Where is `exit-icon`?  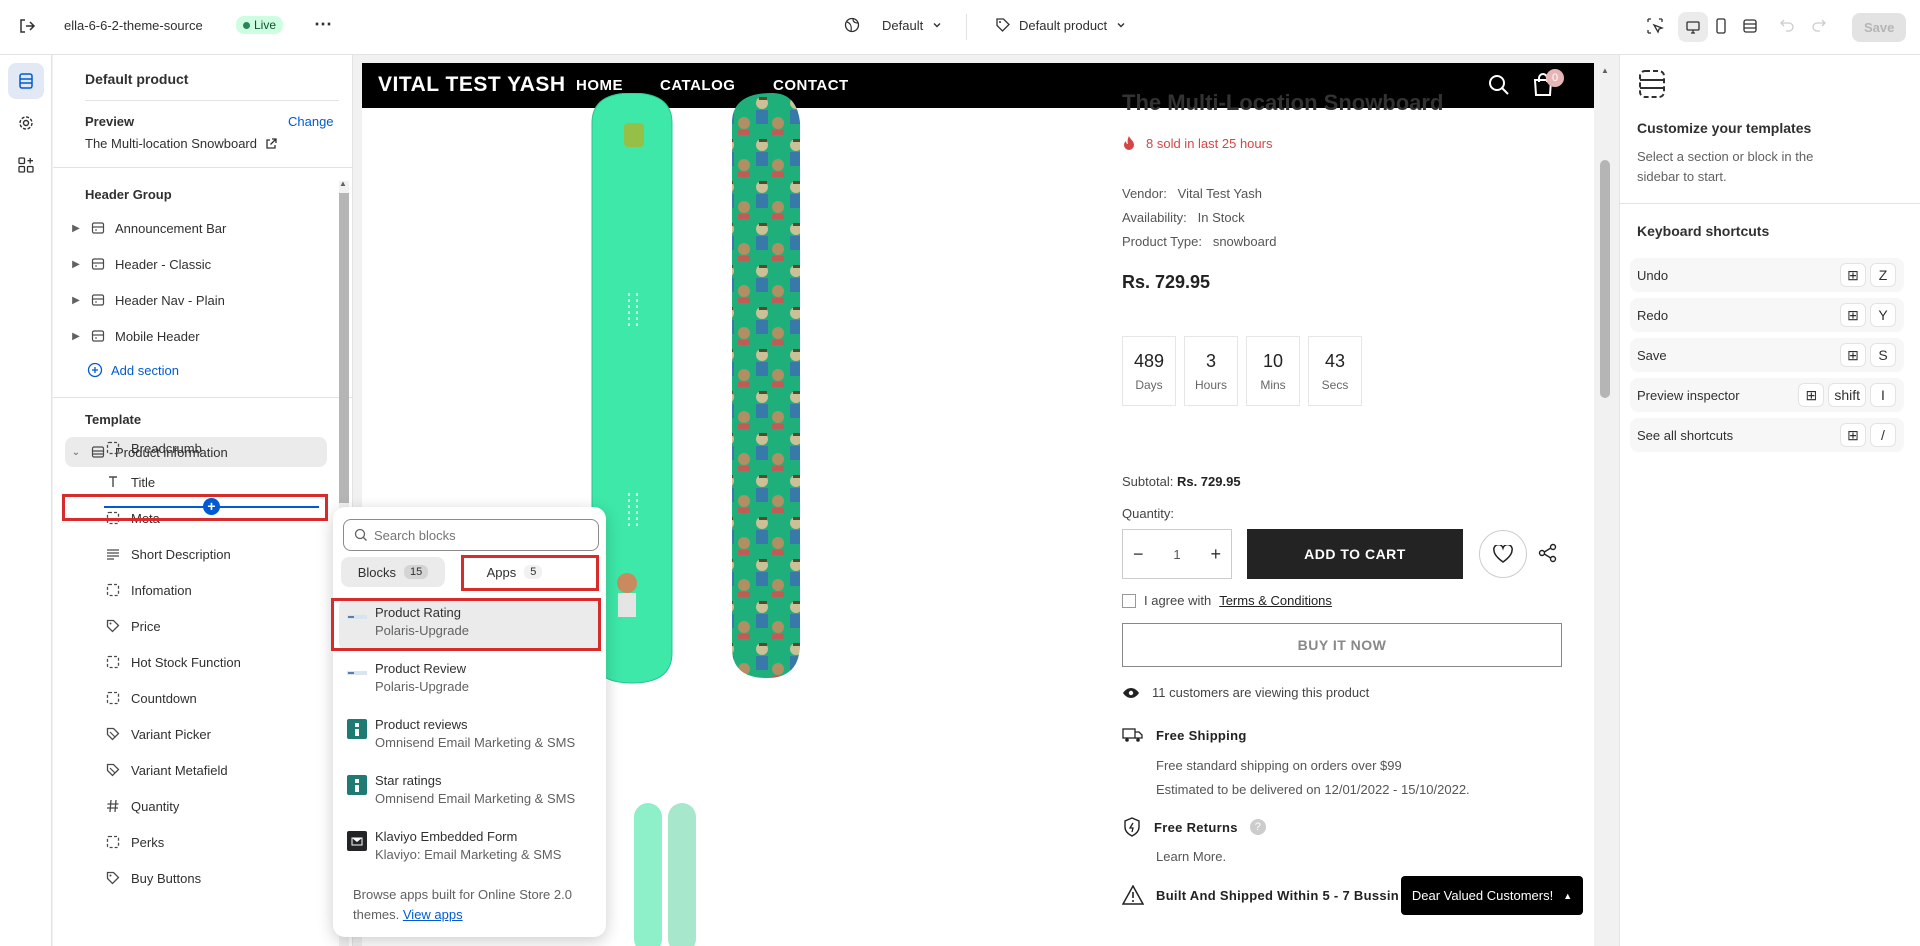 exit-icon is located at coordinates (27, 26).